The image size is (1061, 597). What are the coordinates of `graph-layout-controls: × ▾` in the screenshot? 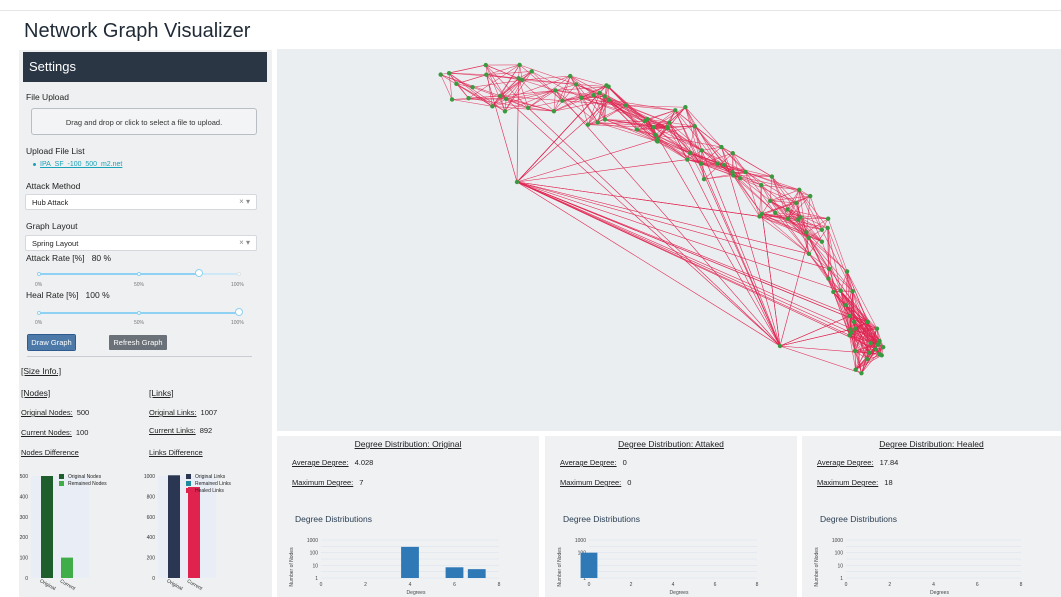 It's located at (244, 242).